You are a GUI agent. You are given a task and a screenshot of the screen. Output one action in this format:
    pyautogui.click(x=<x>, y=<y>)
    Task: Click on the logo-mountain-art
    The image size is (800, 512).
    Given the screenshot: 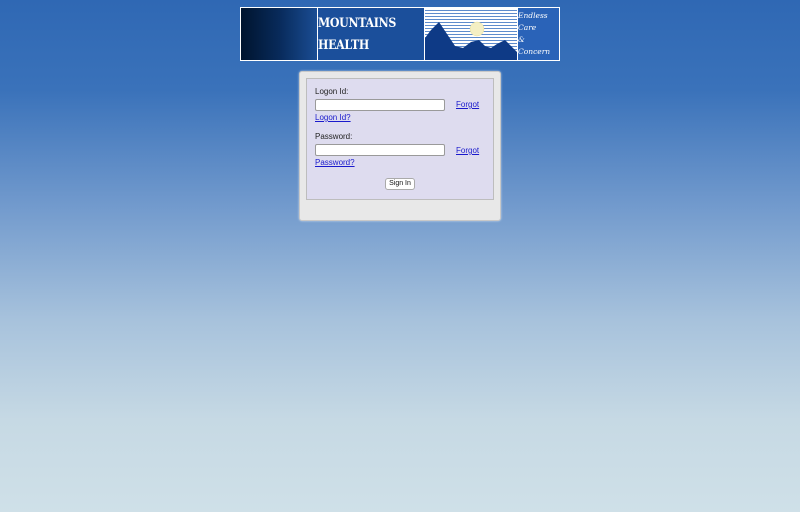 What is the action you would take?
    pyautogui.click(x=471, y=40)
    